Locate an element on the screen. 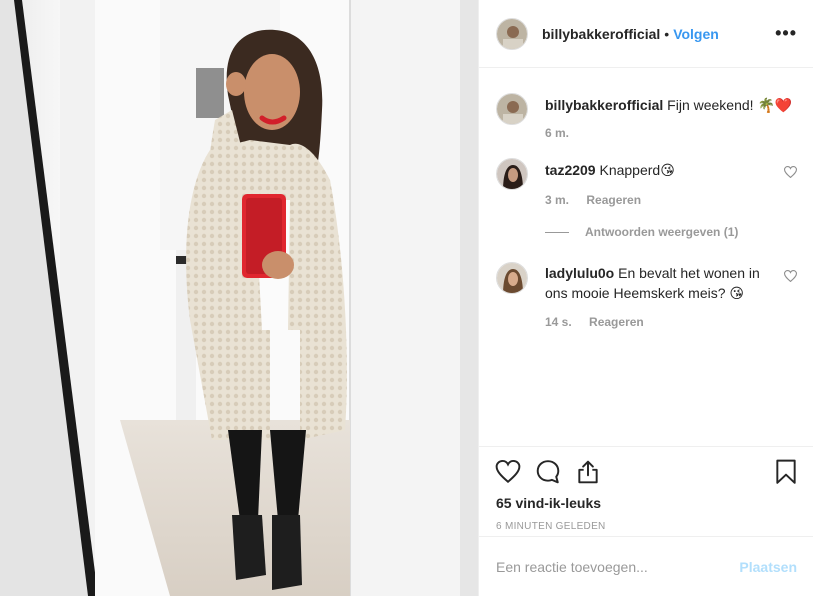  add-comment-bar: Plaatsen is located at coordinates (646, 566).